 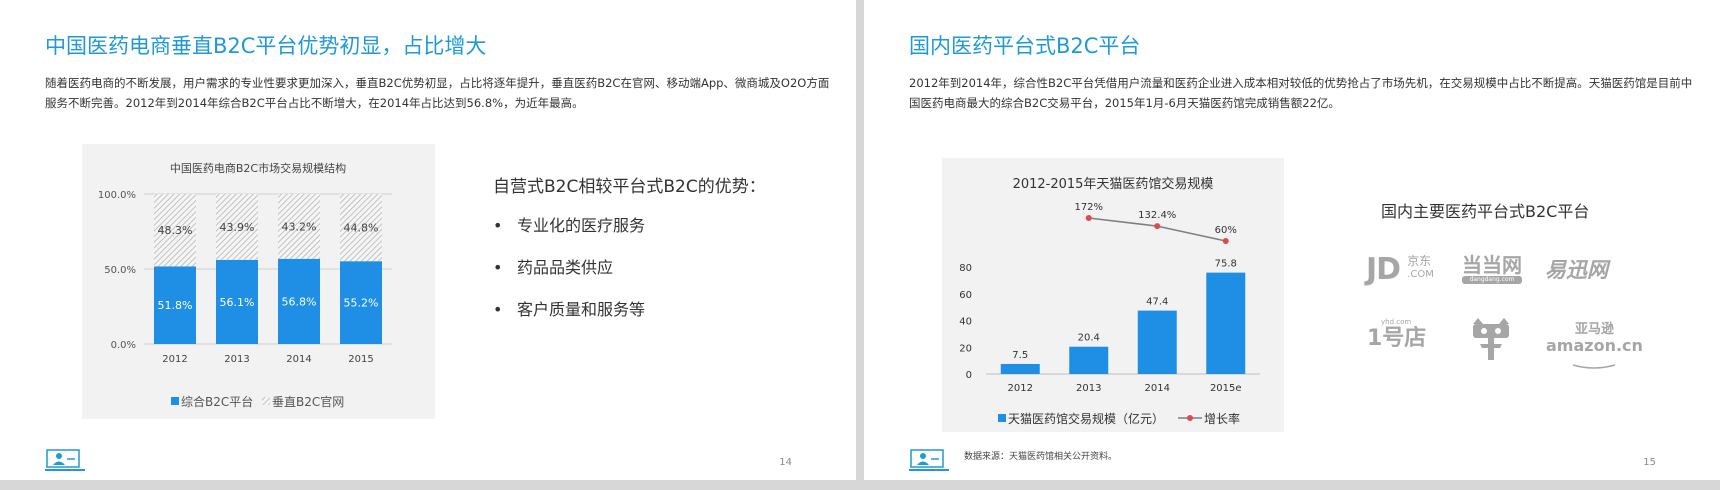 I want to click on y-tick-label: 40, so click(x=965, y=322).